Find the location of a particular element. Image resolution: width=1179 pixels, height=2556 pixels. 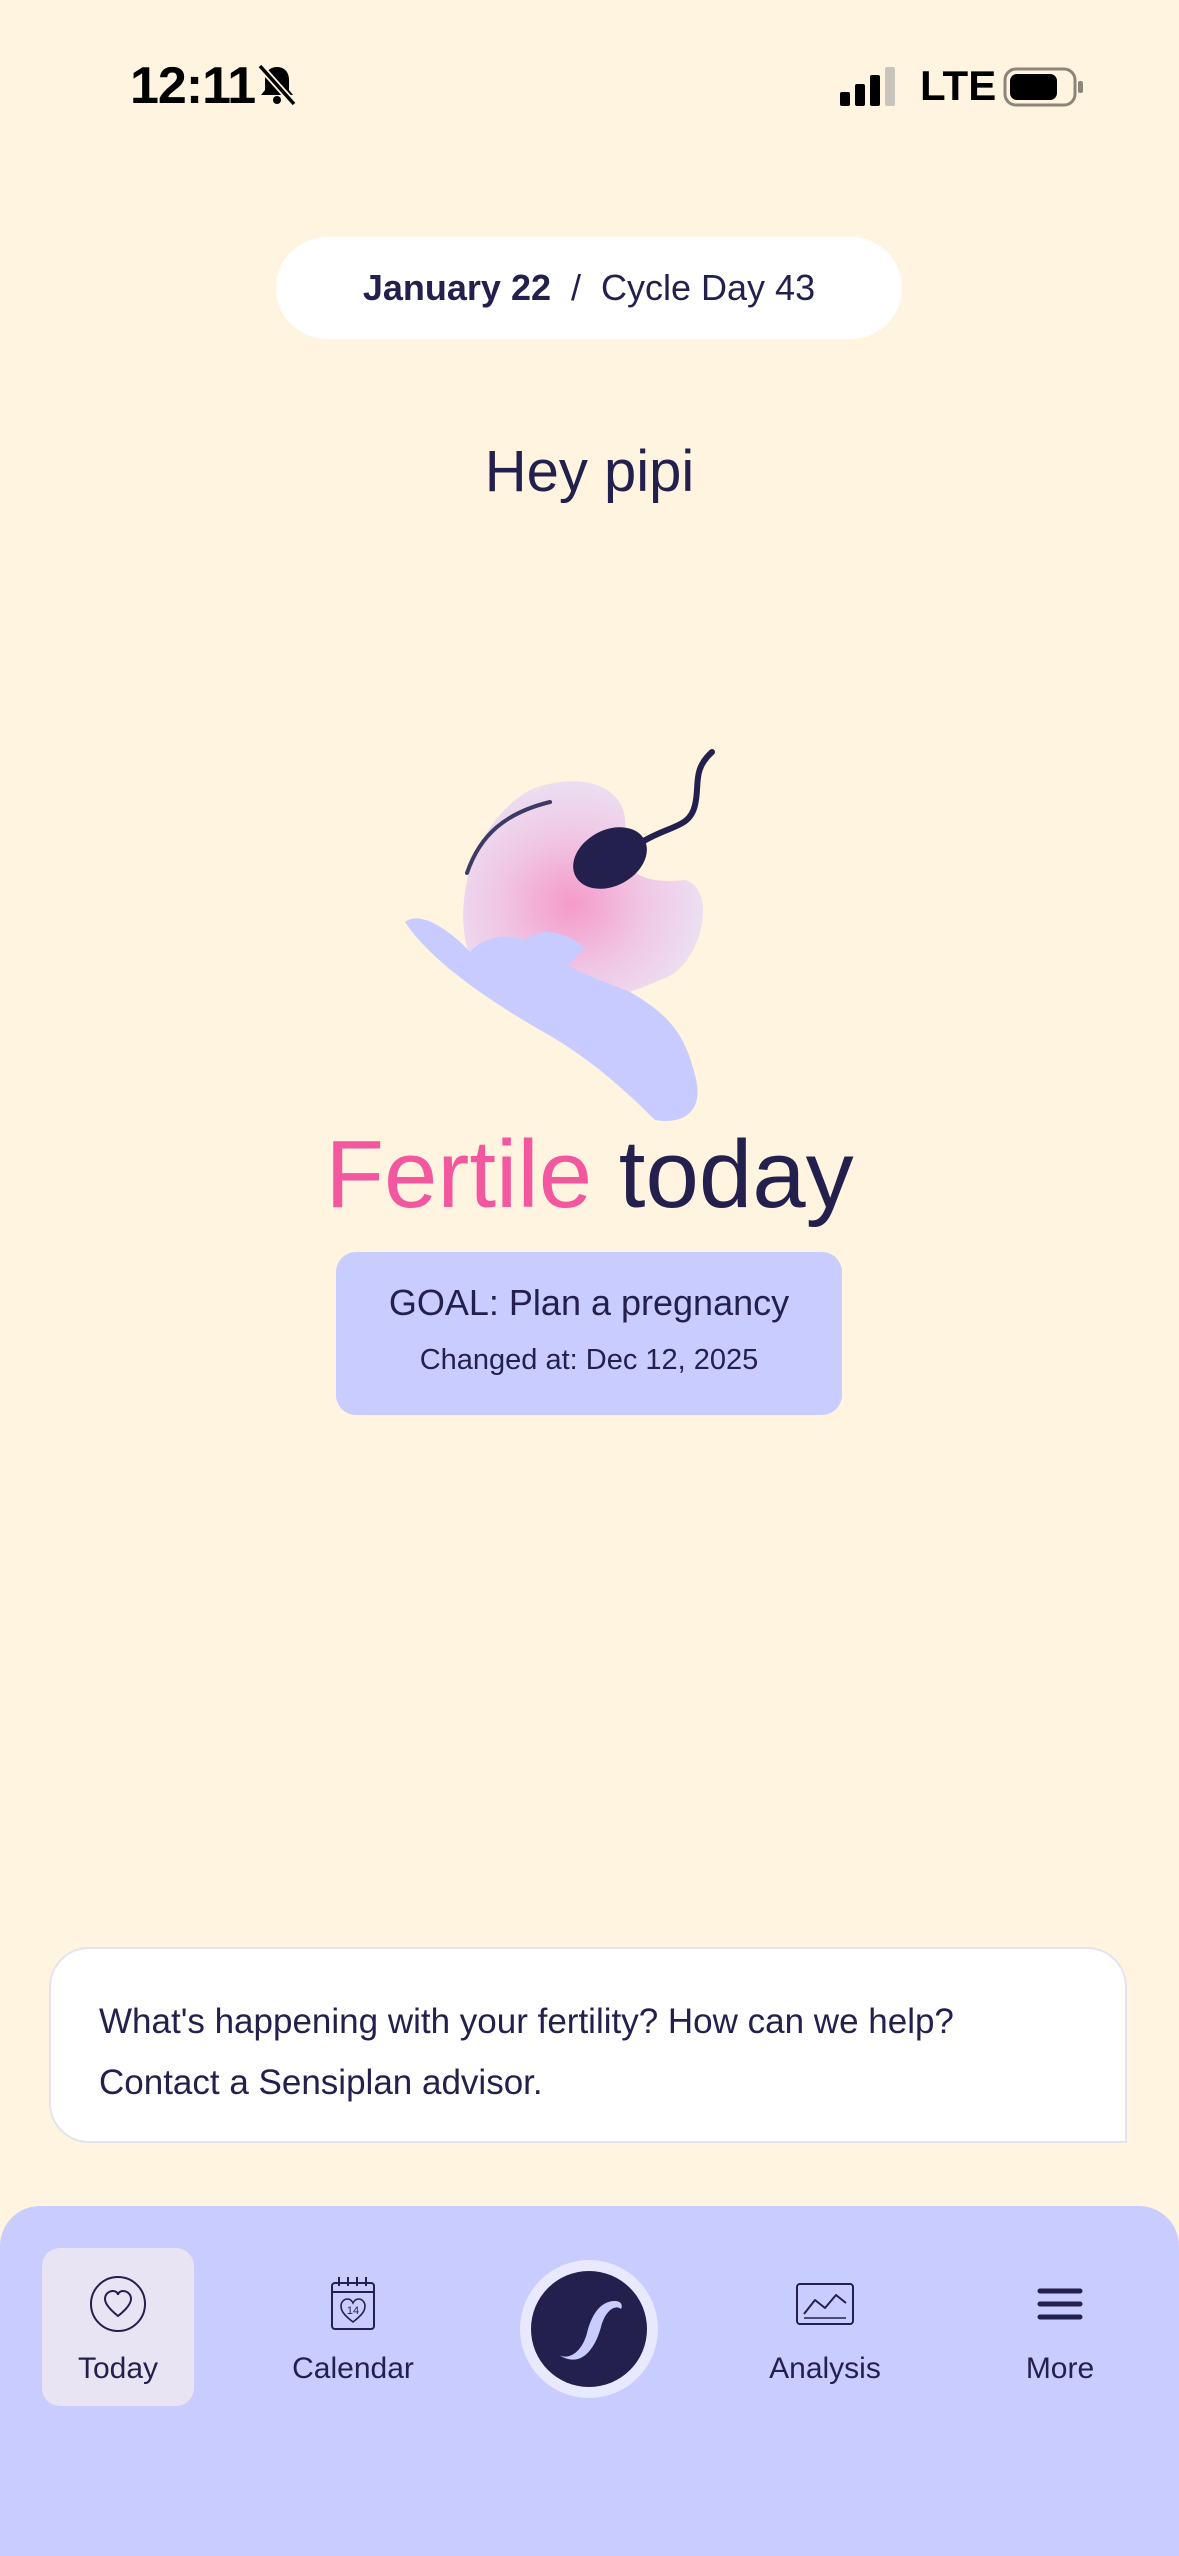

bottom-tab-bar: Today 14 Calendar Analysis More is located at coordinates (589, 2381).